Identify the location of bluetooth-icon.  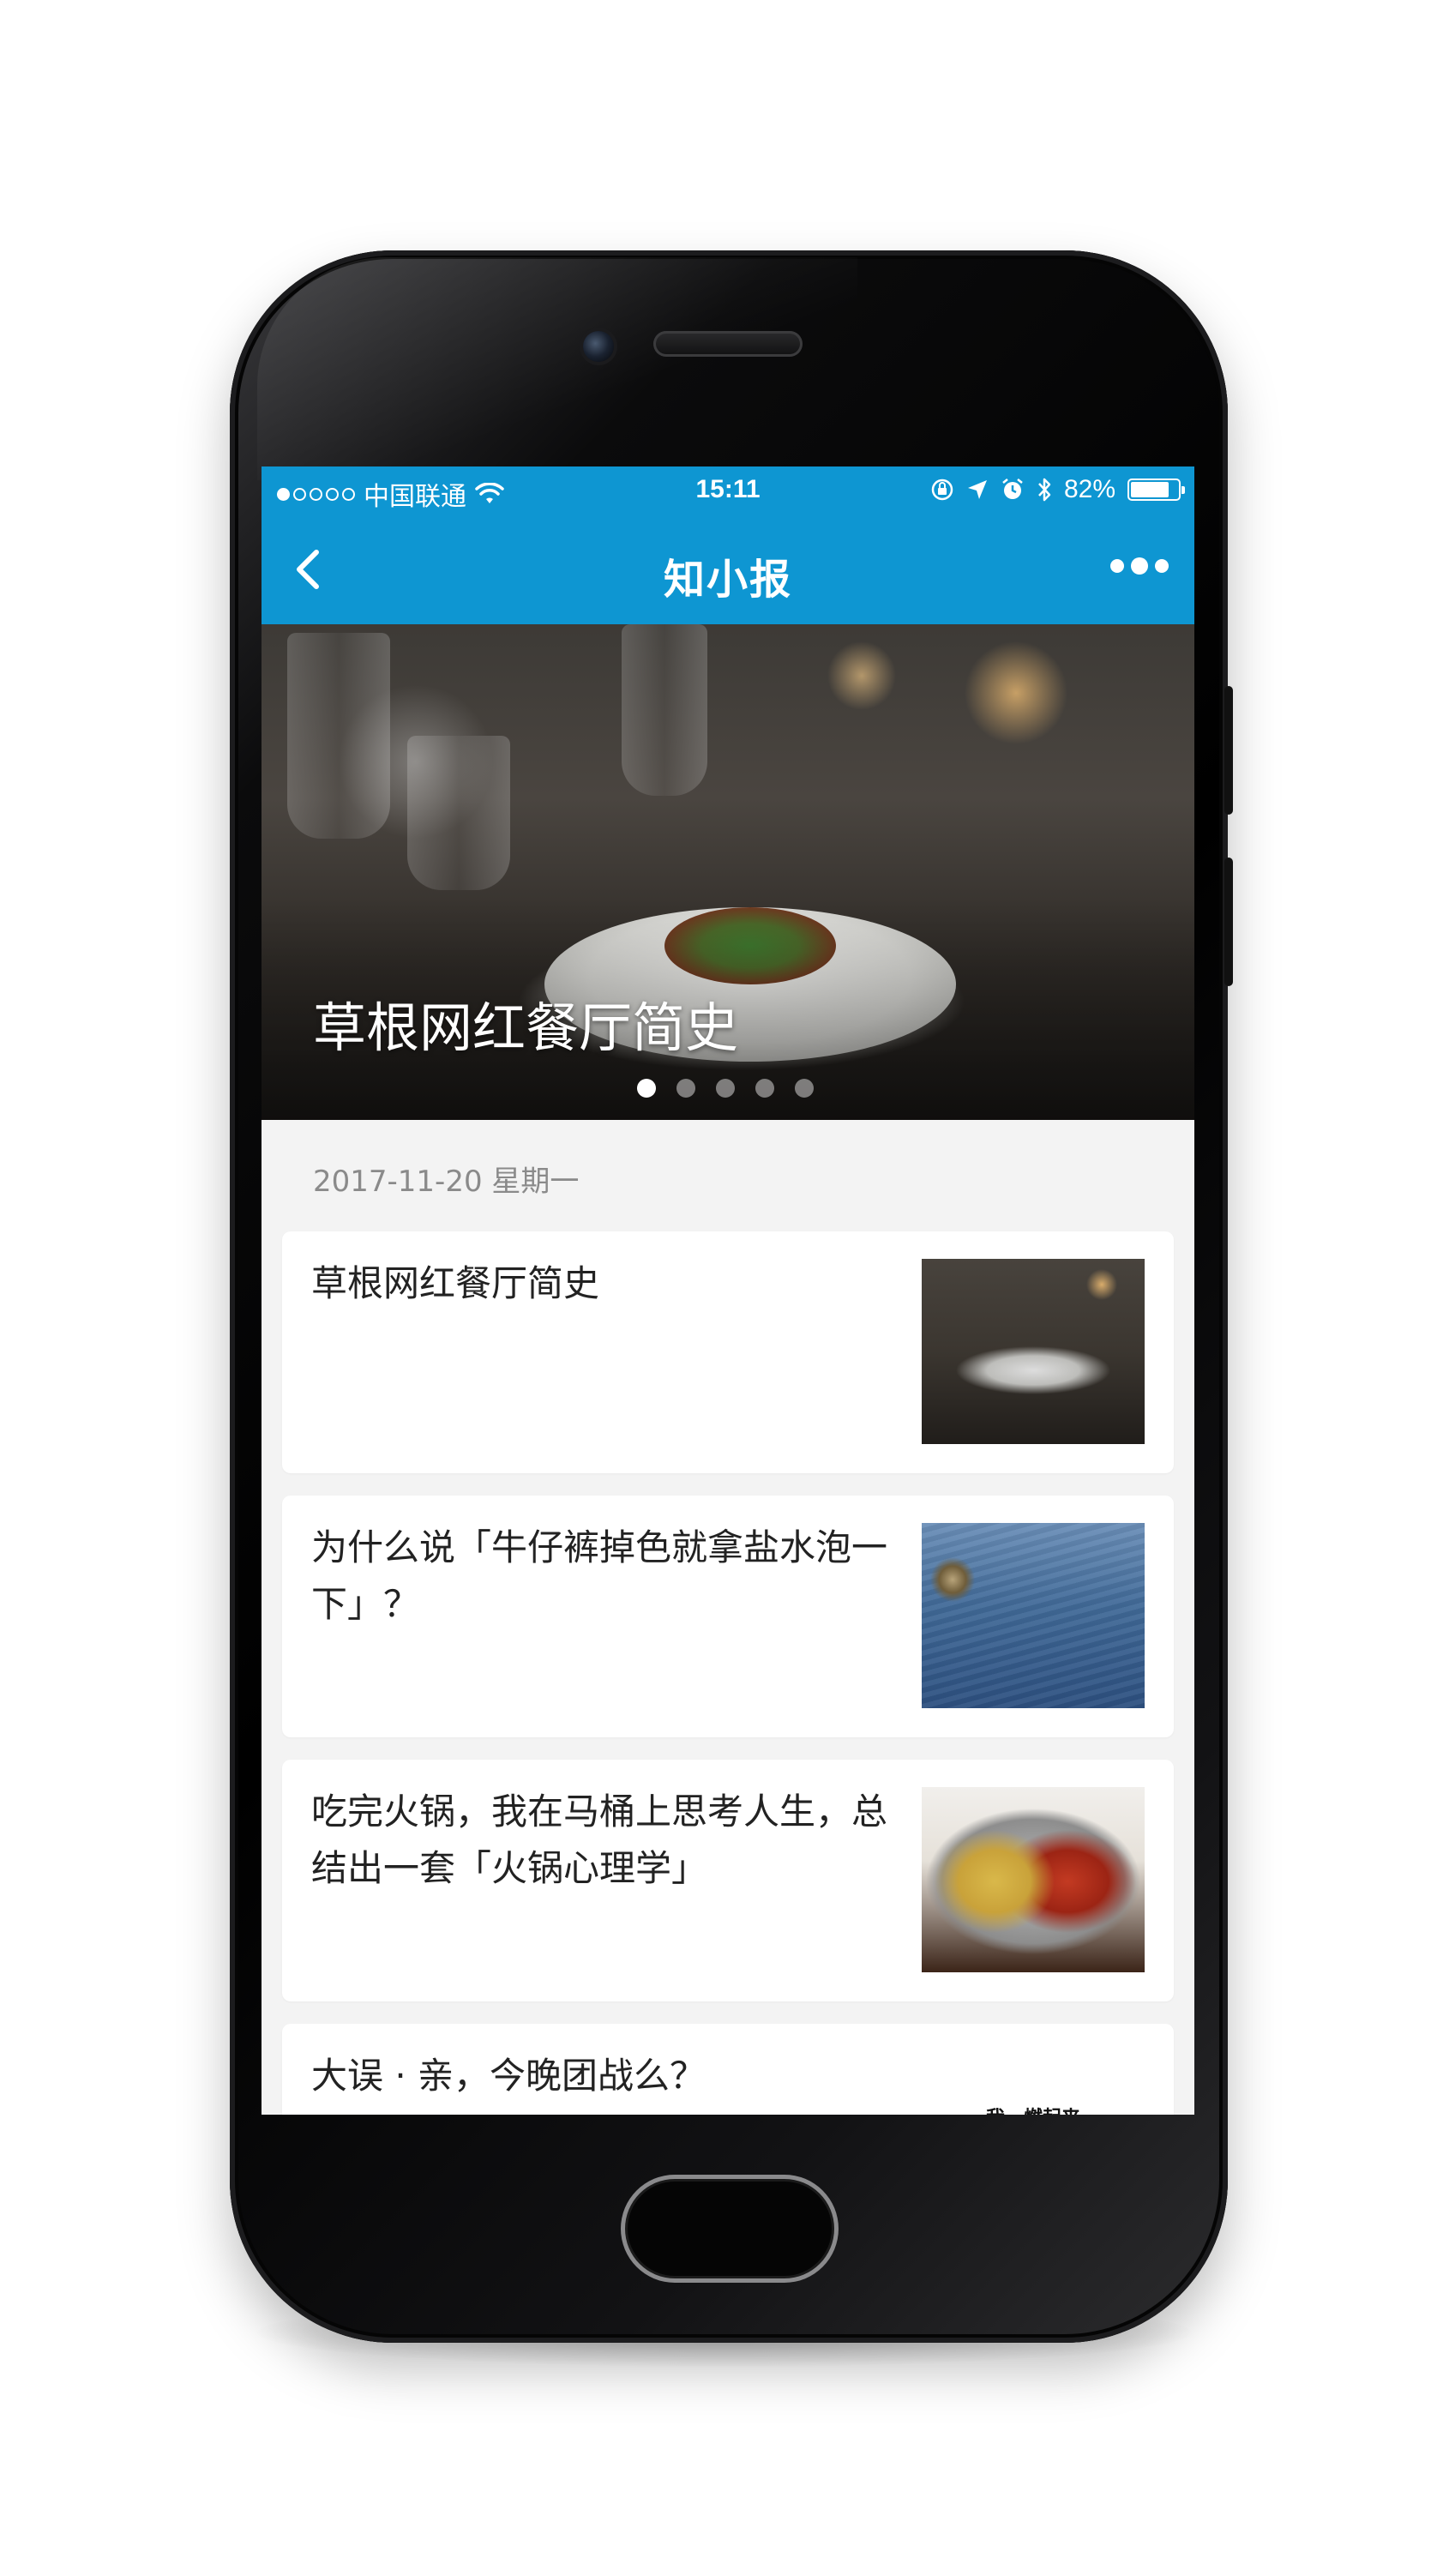
(1044, 490).